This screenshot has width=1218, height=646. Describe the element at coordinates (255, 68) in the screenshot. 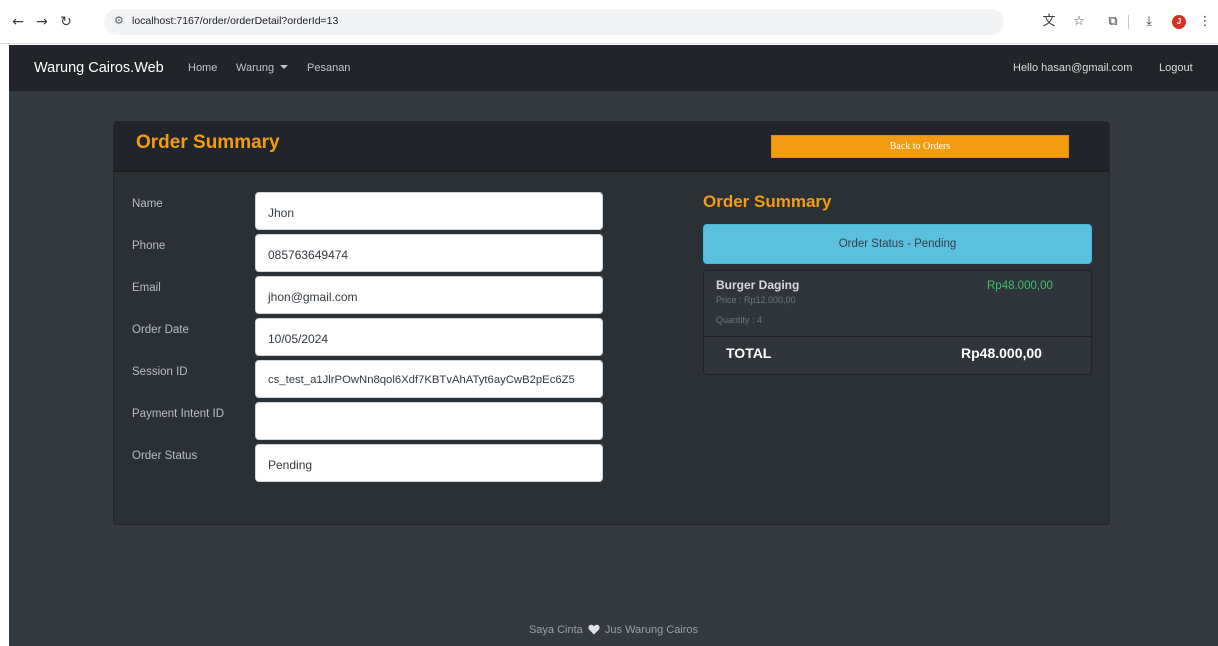

I see `nav-warung-label: Warung` at that location.